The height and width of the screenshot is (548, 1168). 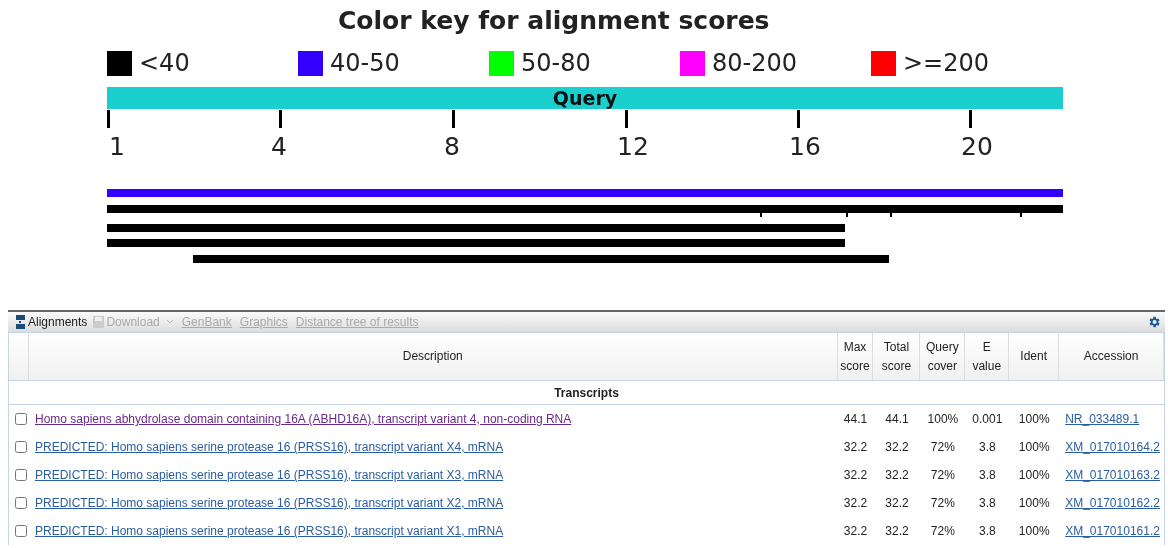 I want to click on ruler-label: 20, so click(x=977, y=147).